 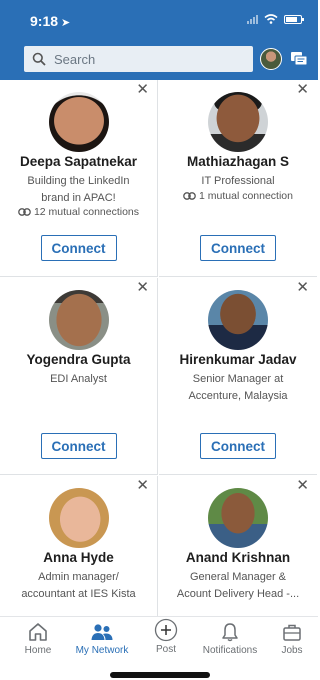 I want to click on headline-line: IT Professional, so click(x=238, y=181).